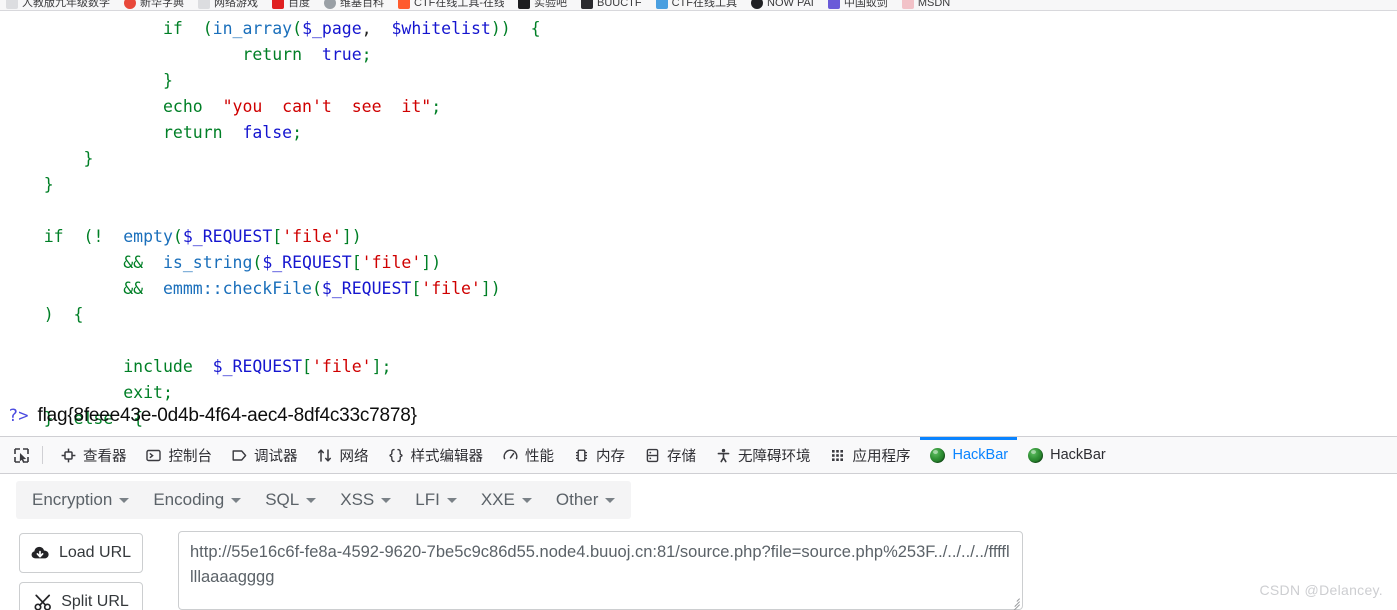  What do you see at coordinates (870, 455) in the screenshot?
I see `devtools-tab-应用程序: 应用程序` at bounding box center [870, 455].